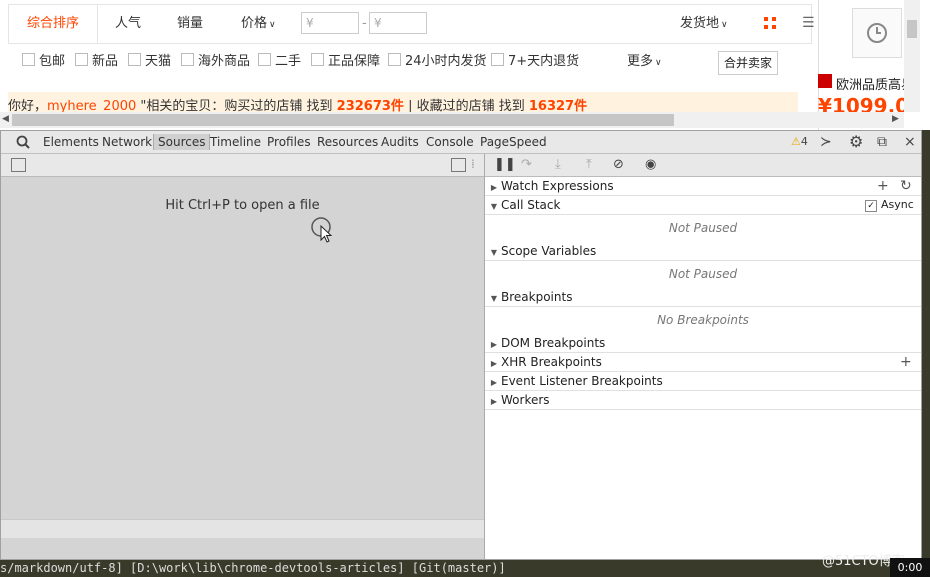 The image size is (930, 577). Describe the element at coordinates (551, 362) in the screenshot. I see `section-title: XHR Breakpoints` at that location.